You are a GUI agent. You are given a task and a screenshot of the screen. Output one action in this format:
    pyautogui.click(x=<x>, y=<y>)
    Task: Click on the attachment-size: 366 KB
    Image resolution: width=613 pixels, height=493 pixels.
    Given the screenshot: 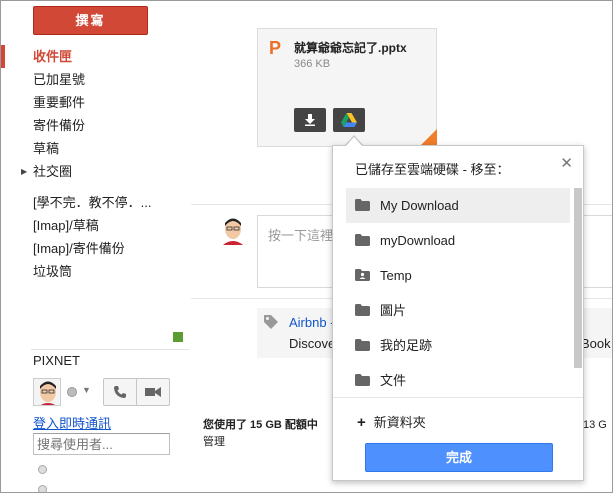 What is the action you would take?
    pyautogui.click(x=312, y=64)
    